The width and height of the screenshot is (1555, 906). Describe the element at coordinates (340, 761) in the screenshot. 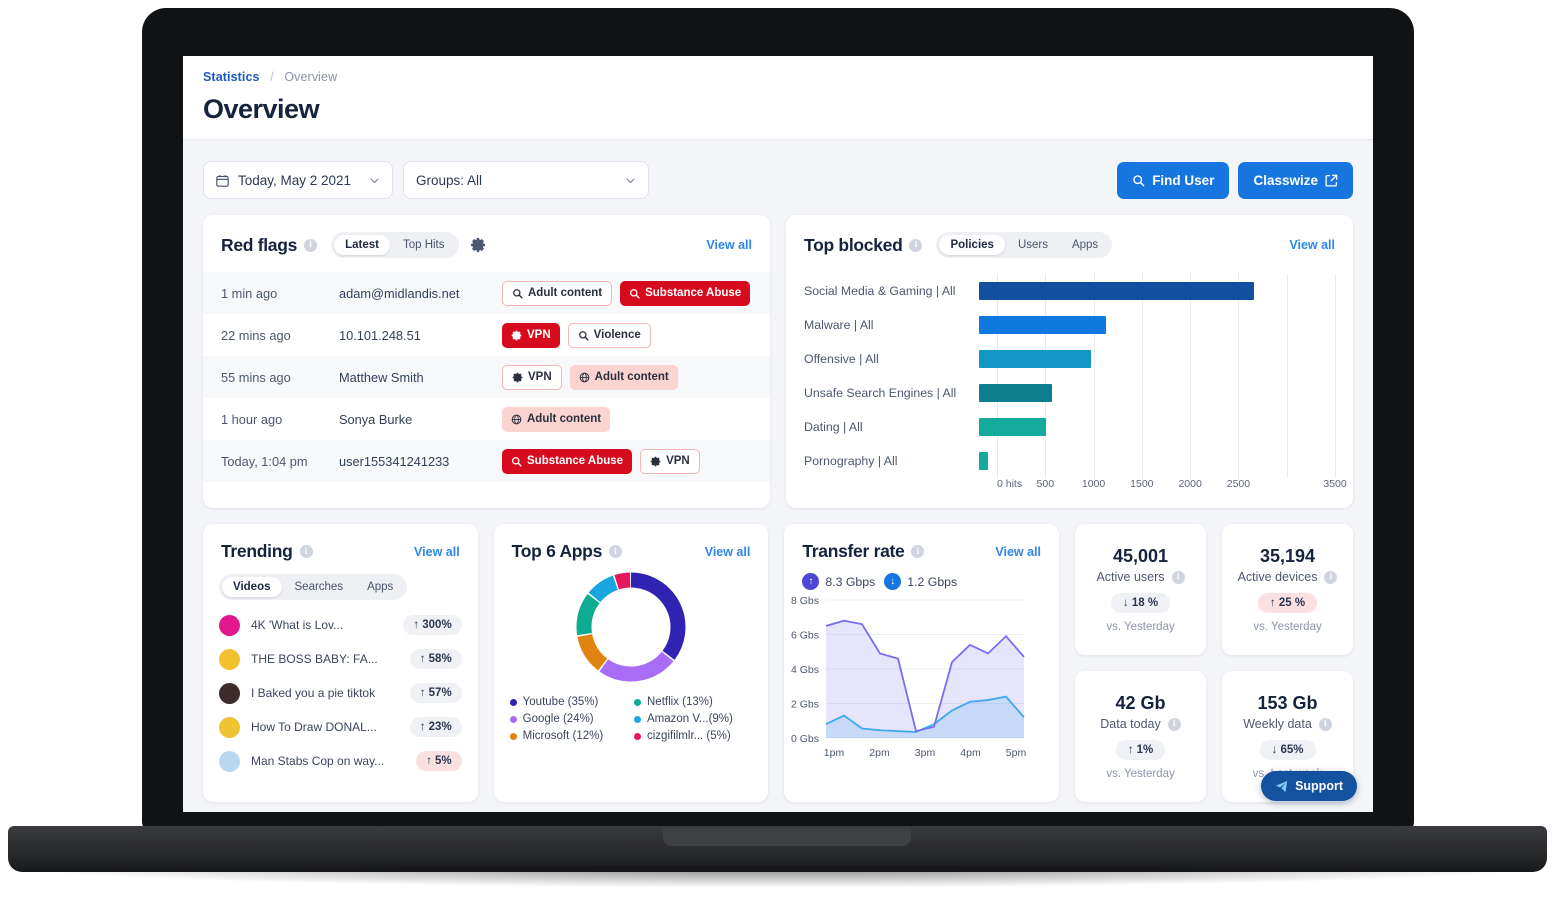

I see `trending-row: Man Stabs Cop on way... ↑ 5%` at that location.